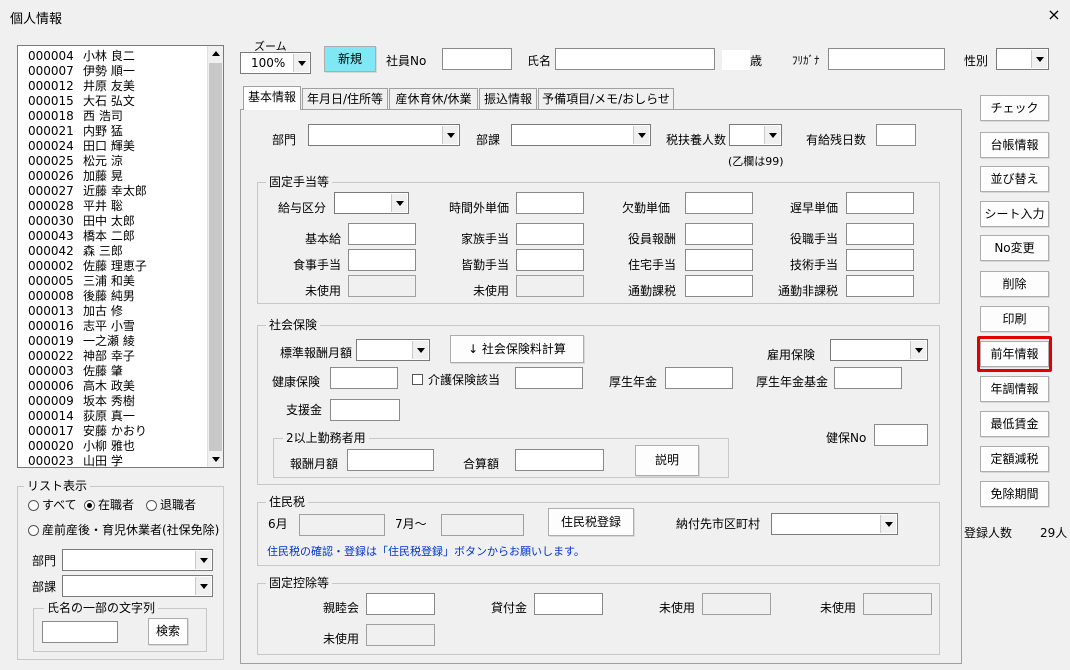 This screenshot has height=670, width=1070. What do you see at coordinates (81, 101) in the screenshot?
I see `list-item: 000015 大石 弘文` at bounding box center [81, 101].